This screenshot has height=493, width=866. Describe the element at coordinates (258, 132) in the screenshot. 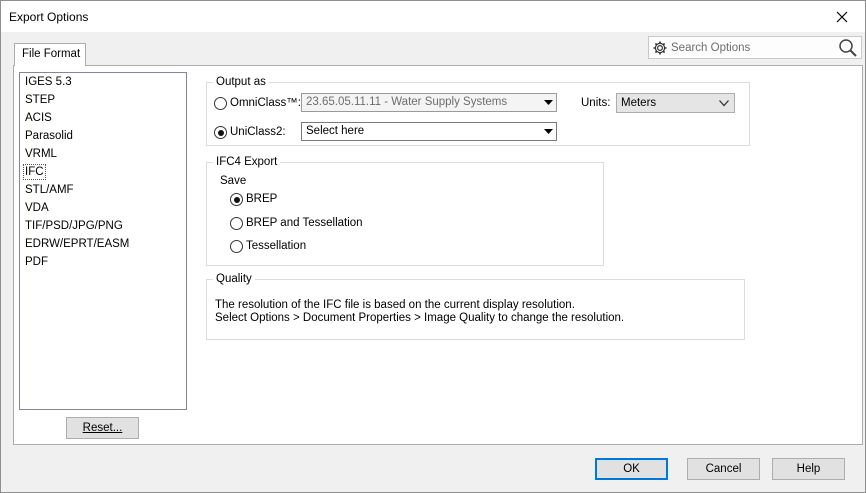

I see `uniclass-label: UniClass2:` at that location.